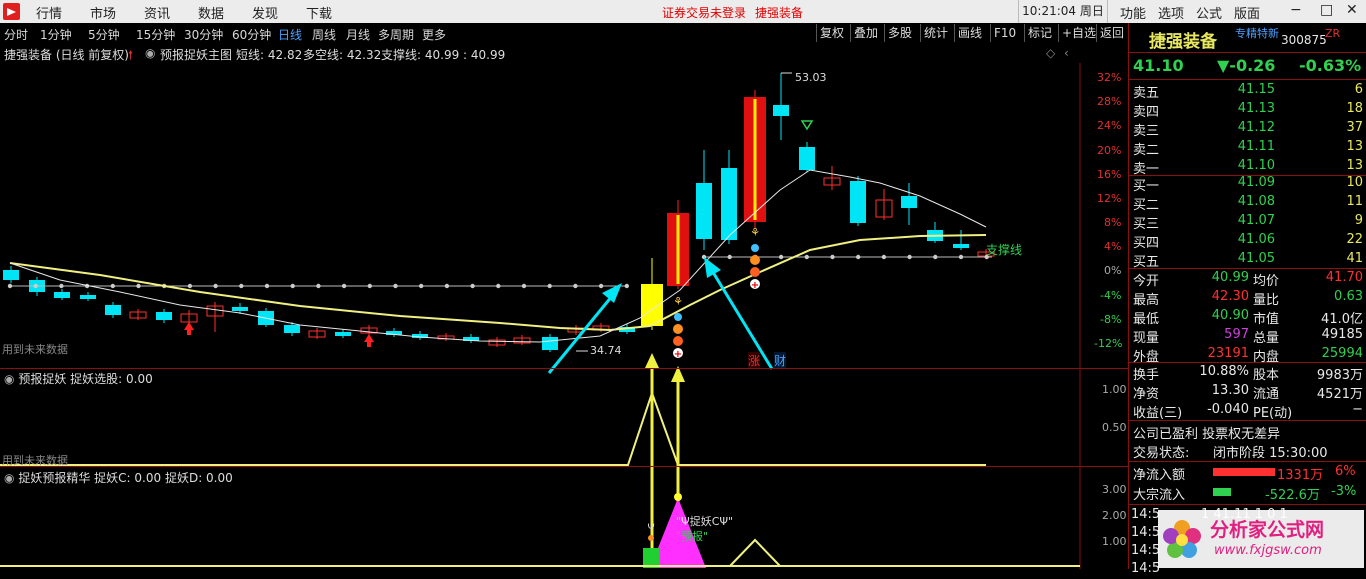  I want to click on menu-item-quotes: 行情, so click(49, 12).